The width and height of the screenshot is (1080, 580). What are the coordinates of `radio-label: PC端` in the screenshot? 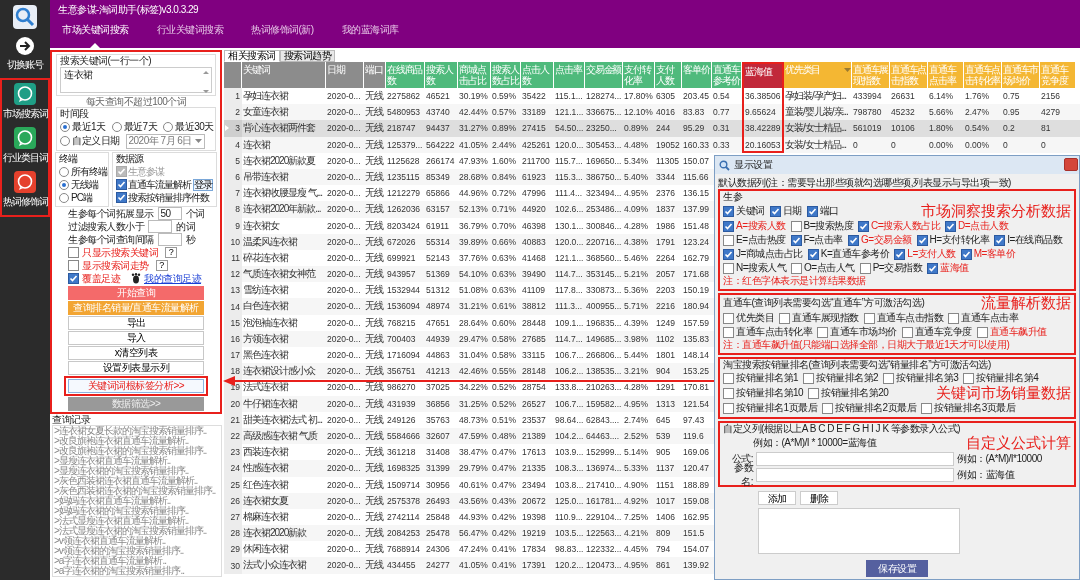 It's located at (81, 197).